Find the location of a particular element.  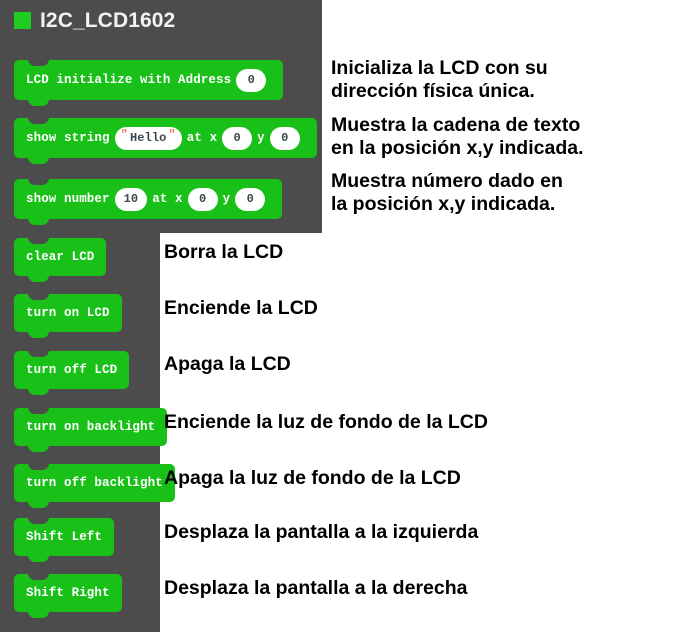

block-label: Shift Right is located at coordinates (68, 593).